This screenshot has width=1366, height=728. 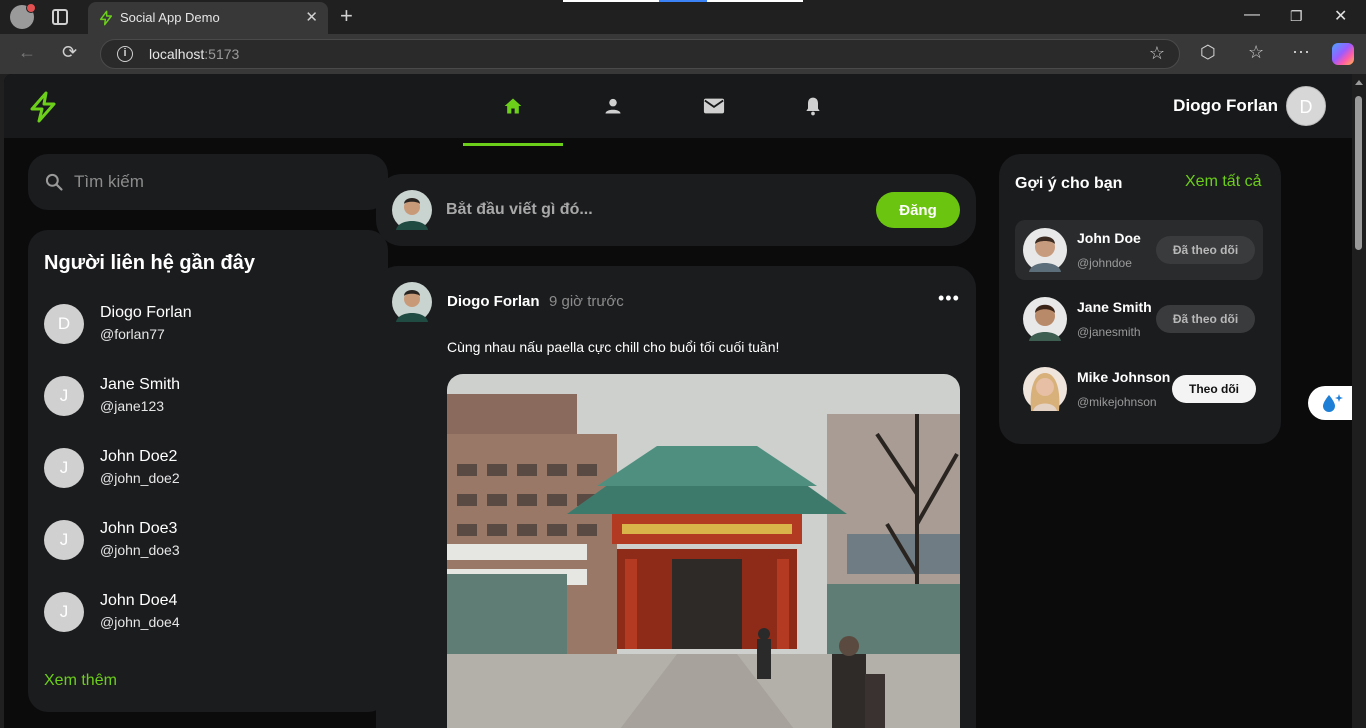 What do you see at coordinates (1223, 182) in the screenshot?
I see `see-all-link: Xem tất cả` at bounding box center [1223, 182].